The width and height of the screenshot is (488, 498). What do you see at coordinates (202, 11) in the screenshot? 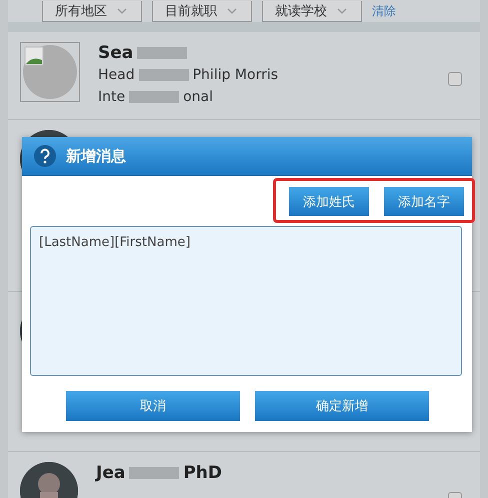
I see `filter-dropdown: 目前就职` at bounding box center [202, 11].